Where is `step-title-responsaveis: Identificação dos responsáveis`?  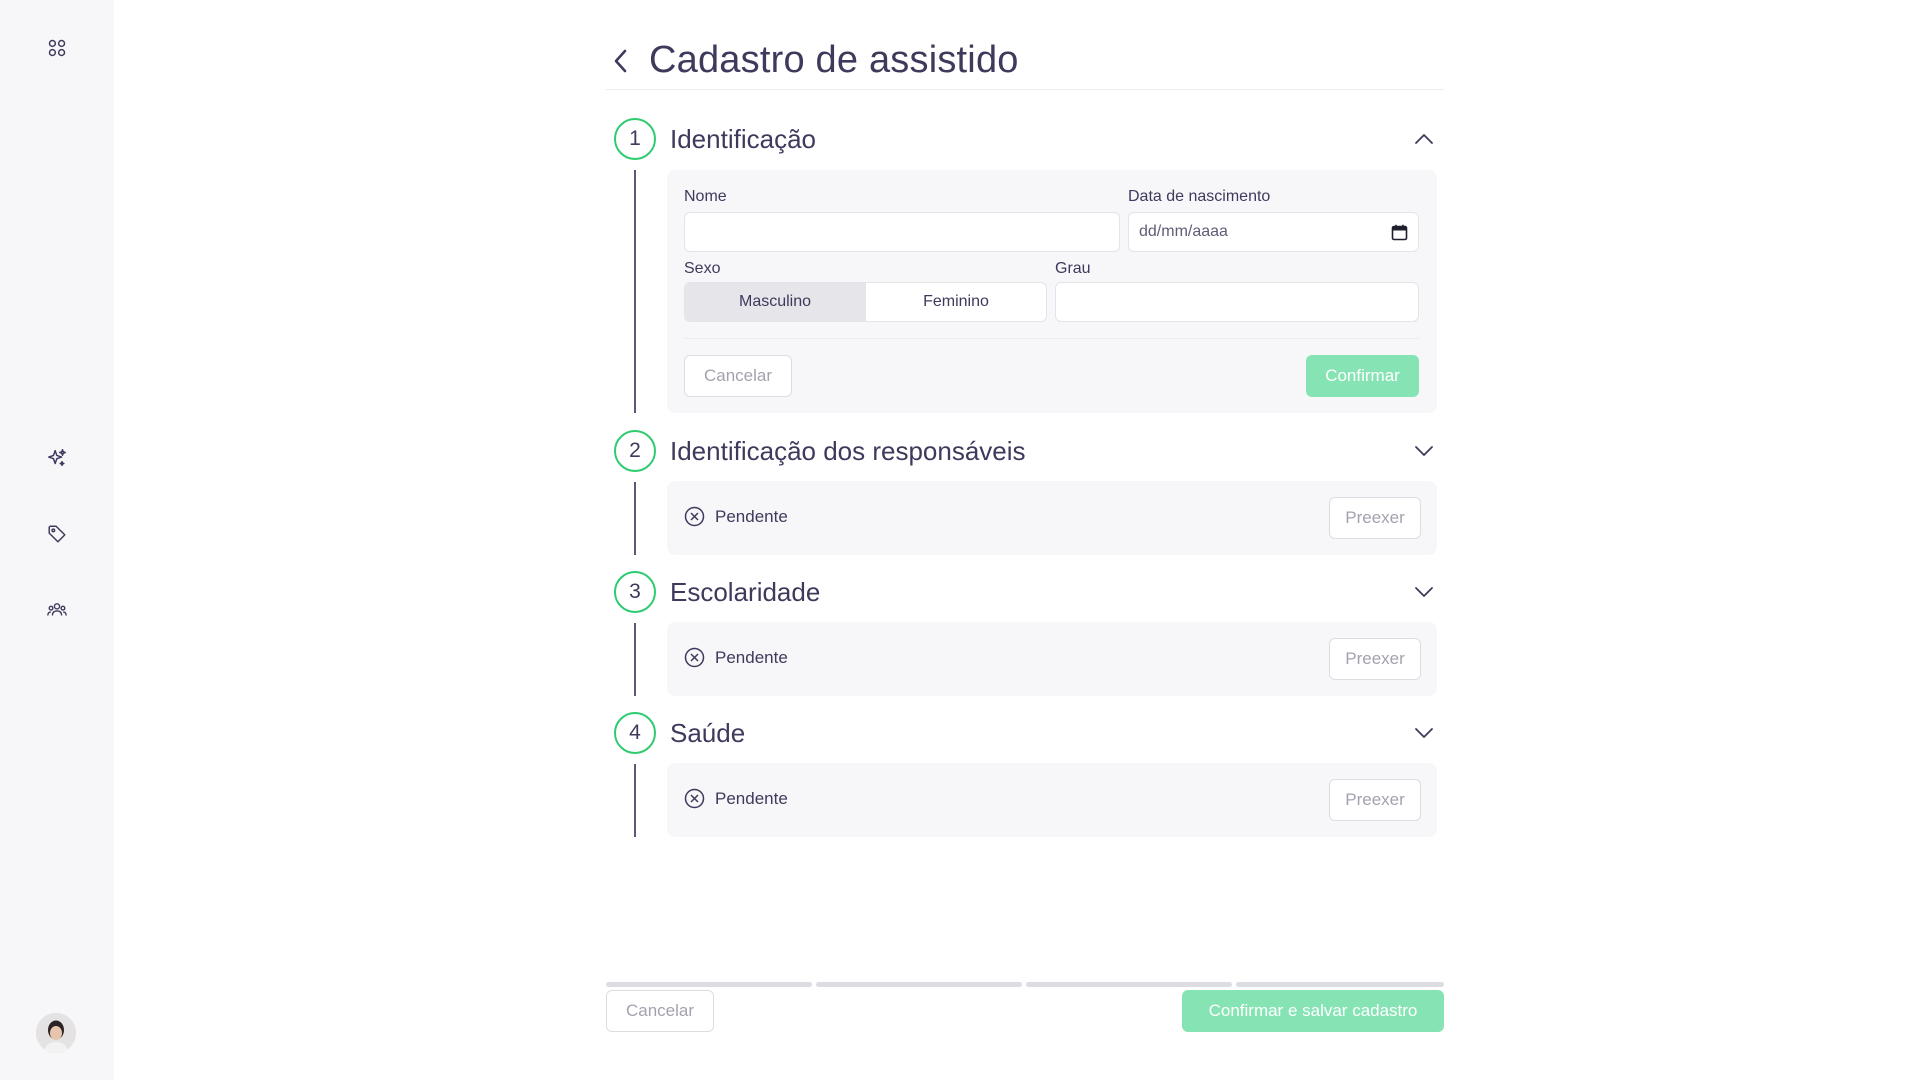
step-title-responsaveis: Identificação dos responsáveis is located at coordinates (848, 451).